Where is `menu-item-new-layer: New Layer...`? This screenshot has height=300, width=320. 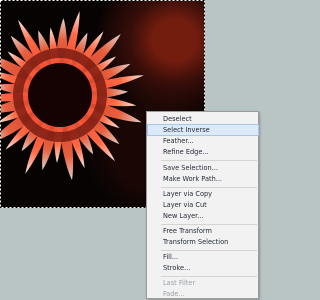 menu-item-new-layer: New Layer... is located at coordinates (203, 216).